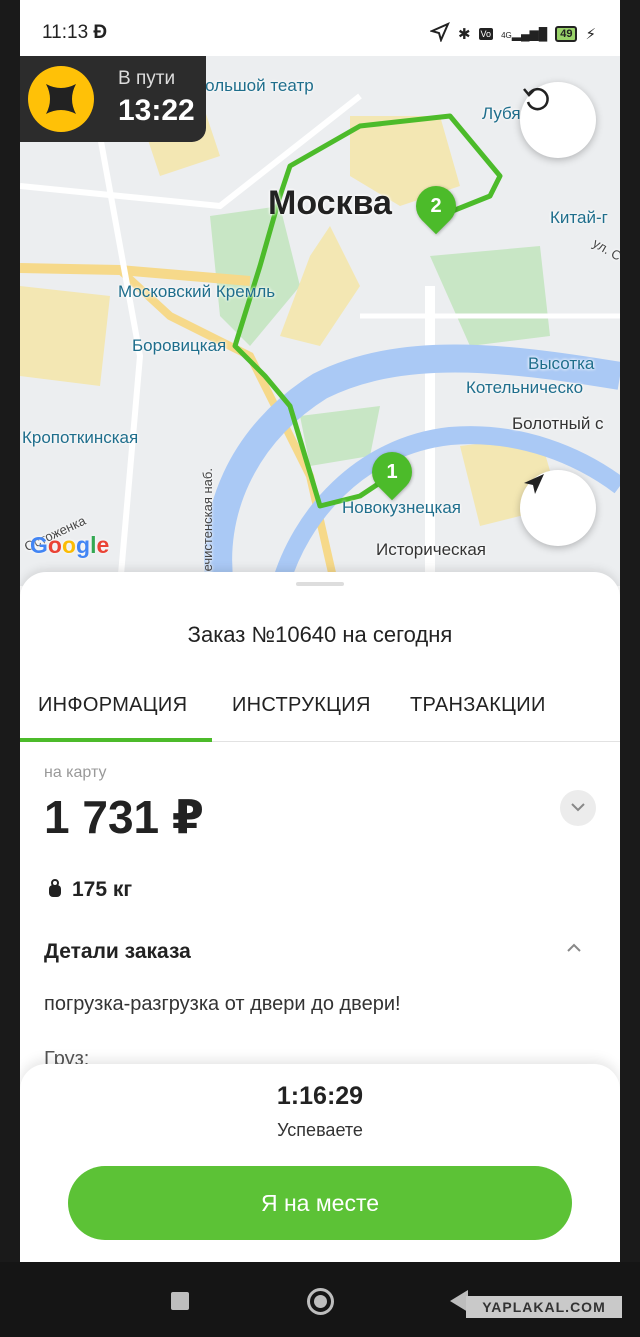 The image size is (640, 1337). I want to click on status-icons: ✱ Vo 4G▂▄▆█ 49 ⚡, so click(512, 34).